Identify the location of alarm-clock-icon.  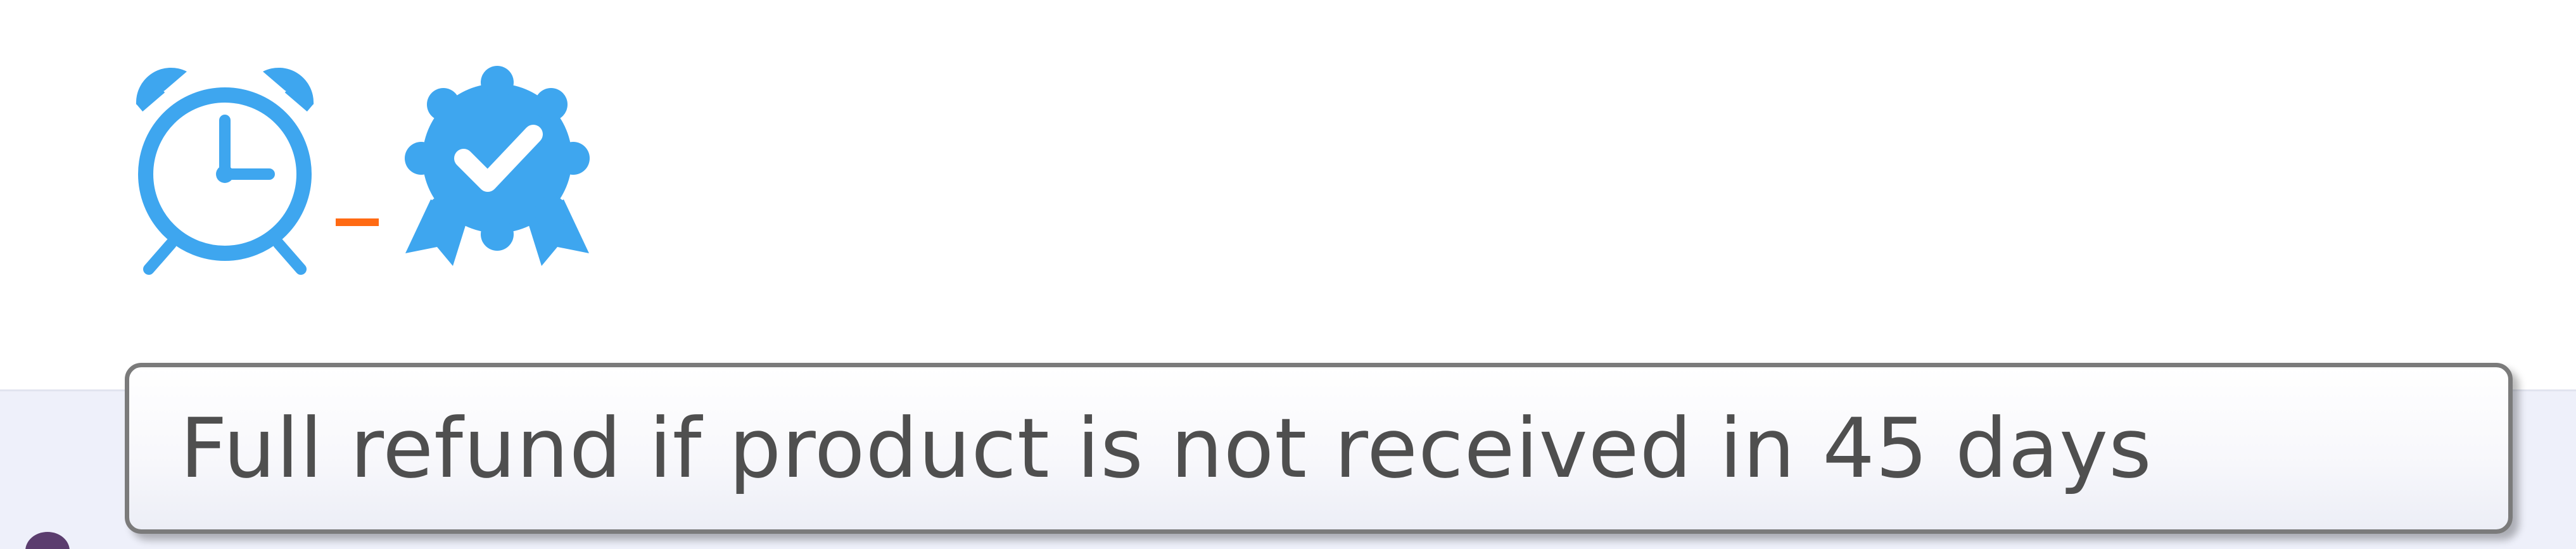
(225, 167).